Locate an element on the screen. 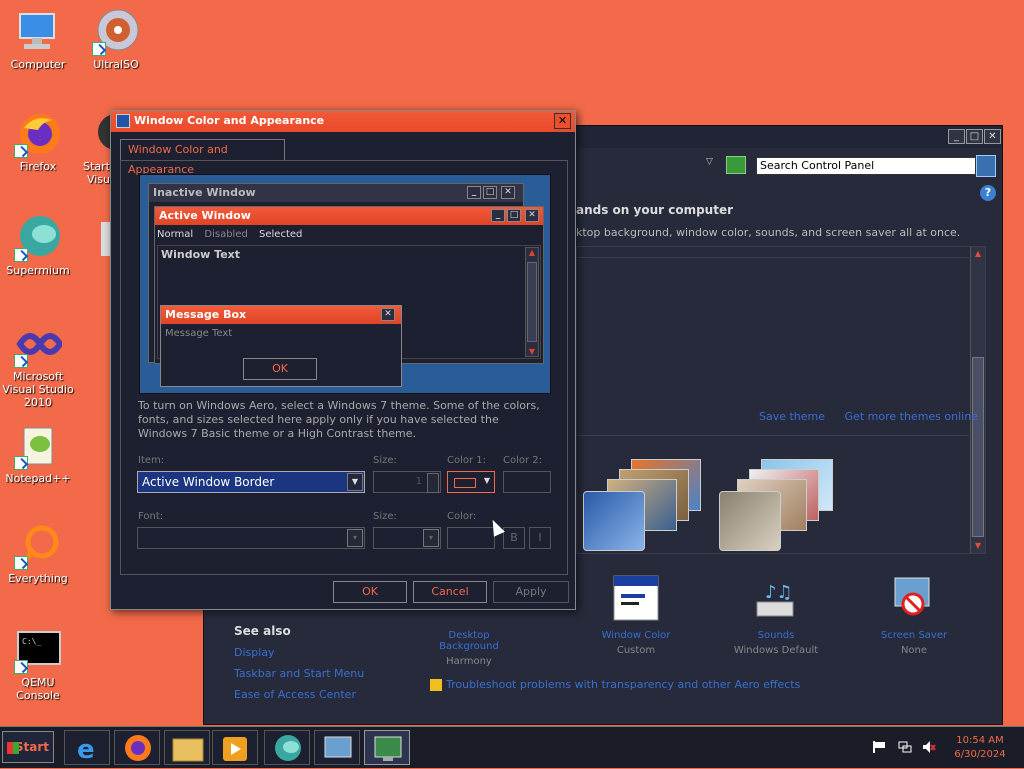 Image resolution: width=1024 pixels, height=769 pixels. theme-links: Save theme Get more themes online is located at coordinates (876, 416).